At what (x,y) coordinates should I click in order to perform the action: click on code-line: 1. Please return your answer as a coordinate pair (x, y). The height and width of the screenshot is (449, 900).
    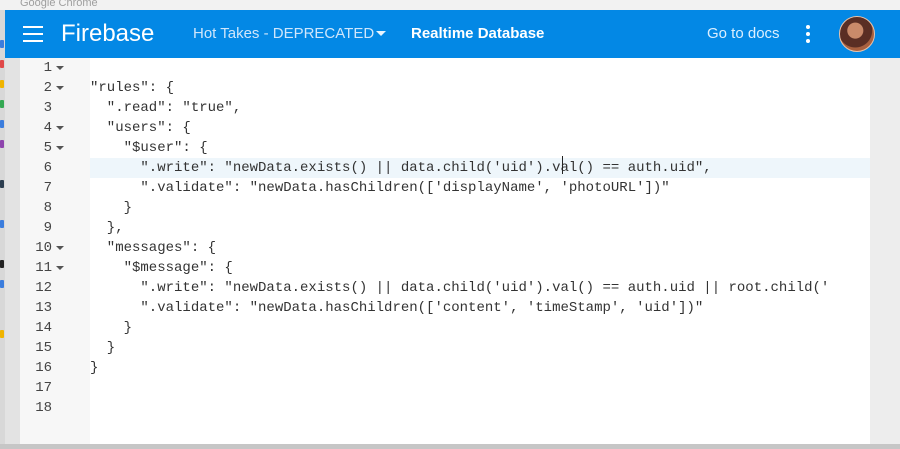
    Looking at the image, I should click on (445, 68).